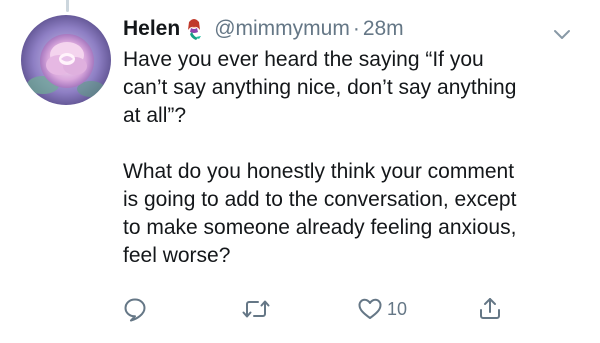 The image size is (600, 343). I want to click on rose-avatar-image, so click(66, 60).